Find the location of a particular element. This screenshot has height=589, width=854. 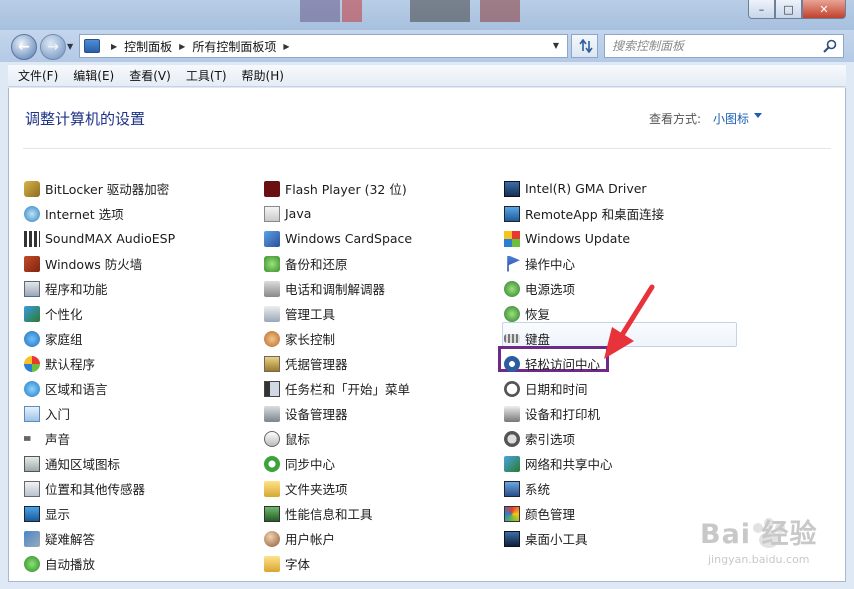

control-panel-item: RemoteApp 和桌面连接 is located at coordinates (584, 213).